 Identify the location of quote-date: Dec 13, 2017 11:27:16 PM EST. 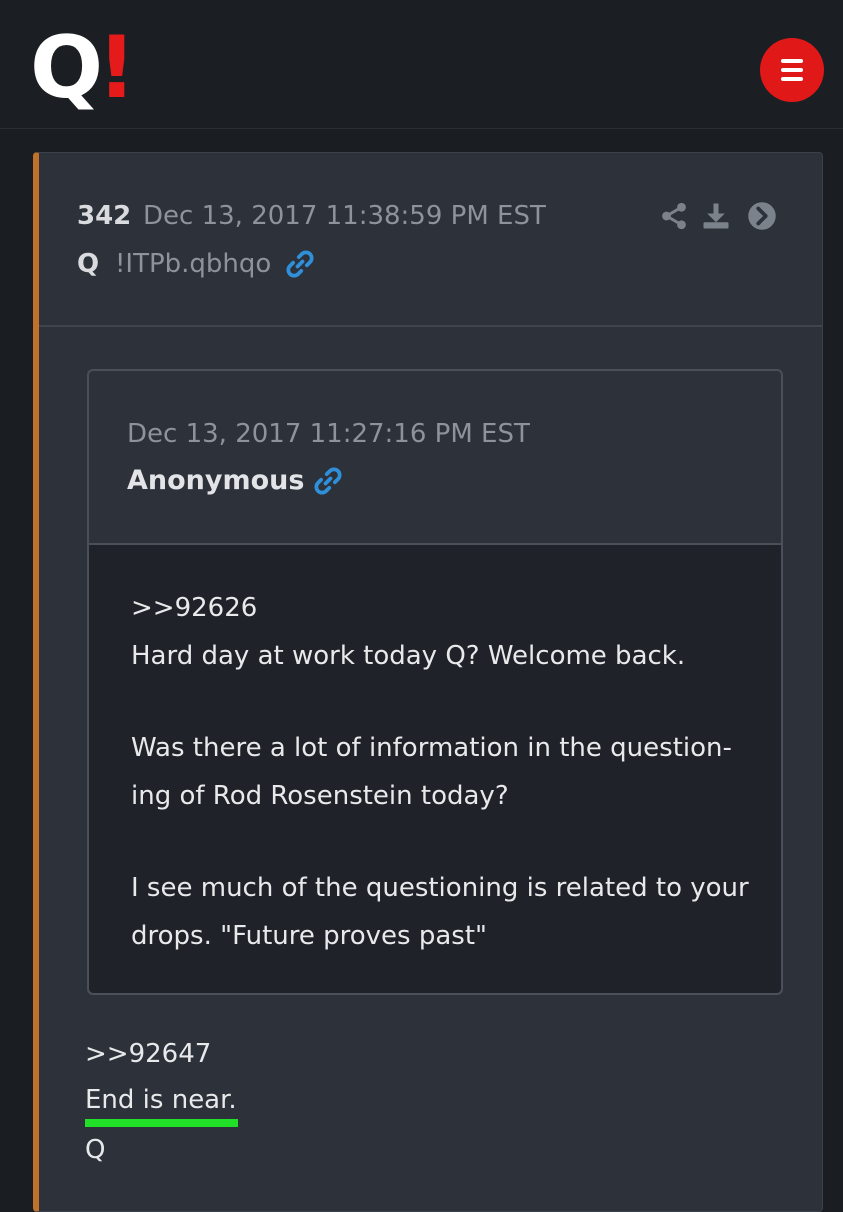
(328, 434).